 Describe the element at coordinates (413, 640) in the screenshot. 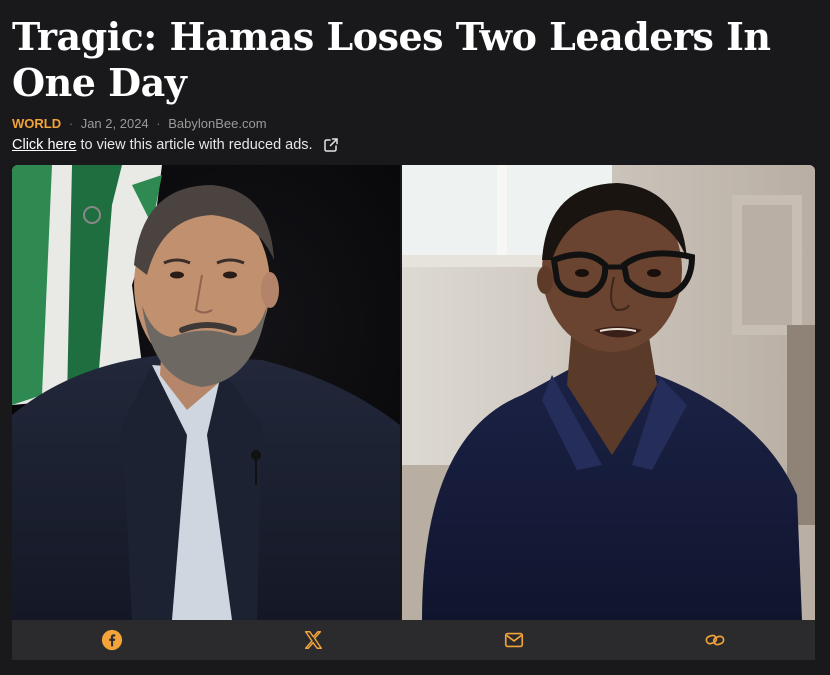

I see `share-bar` at that location.